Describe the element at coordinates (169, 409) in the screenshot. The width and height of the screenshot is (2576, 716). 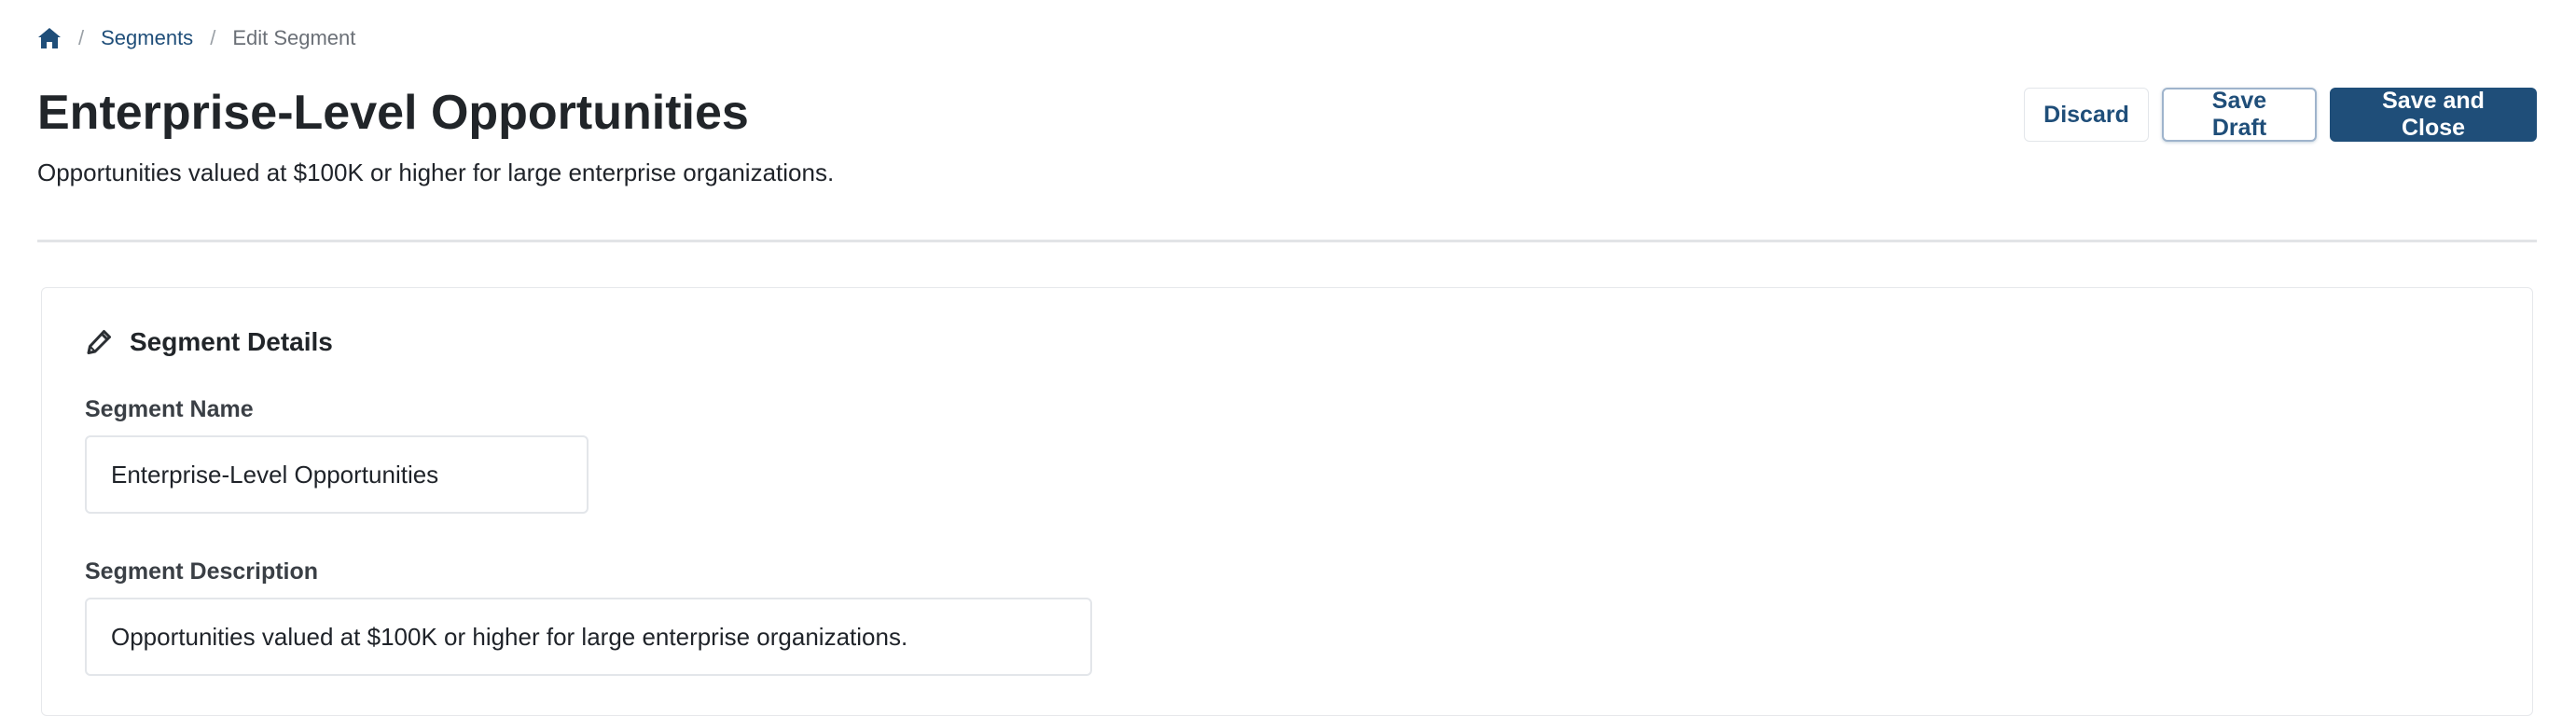
I see `segment-name-label: Segment Name` at that location.